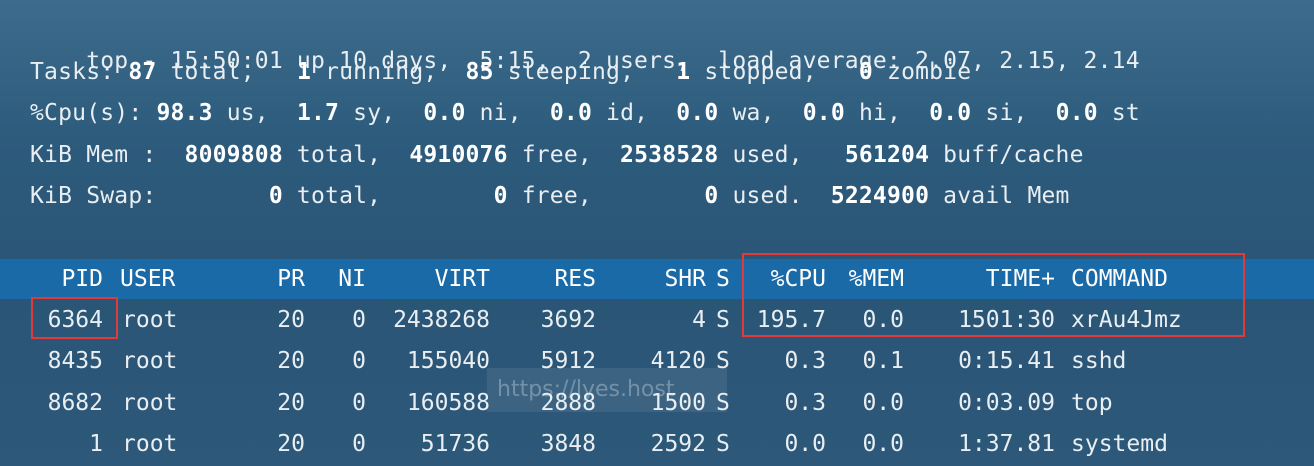 Image resolution: width=1314 pixels, height=466 pixels. What do you see at coordinates (607, 390) in the screenshot?
I see `watermark: https://lyes.host` at bounding box center [607, 390].